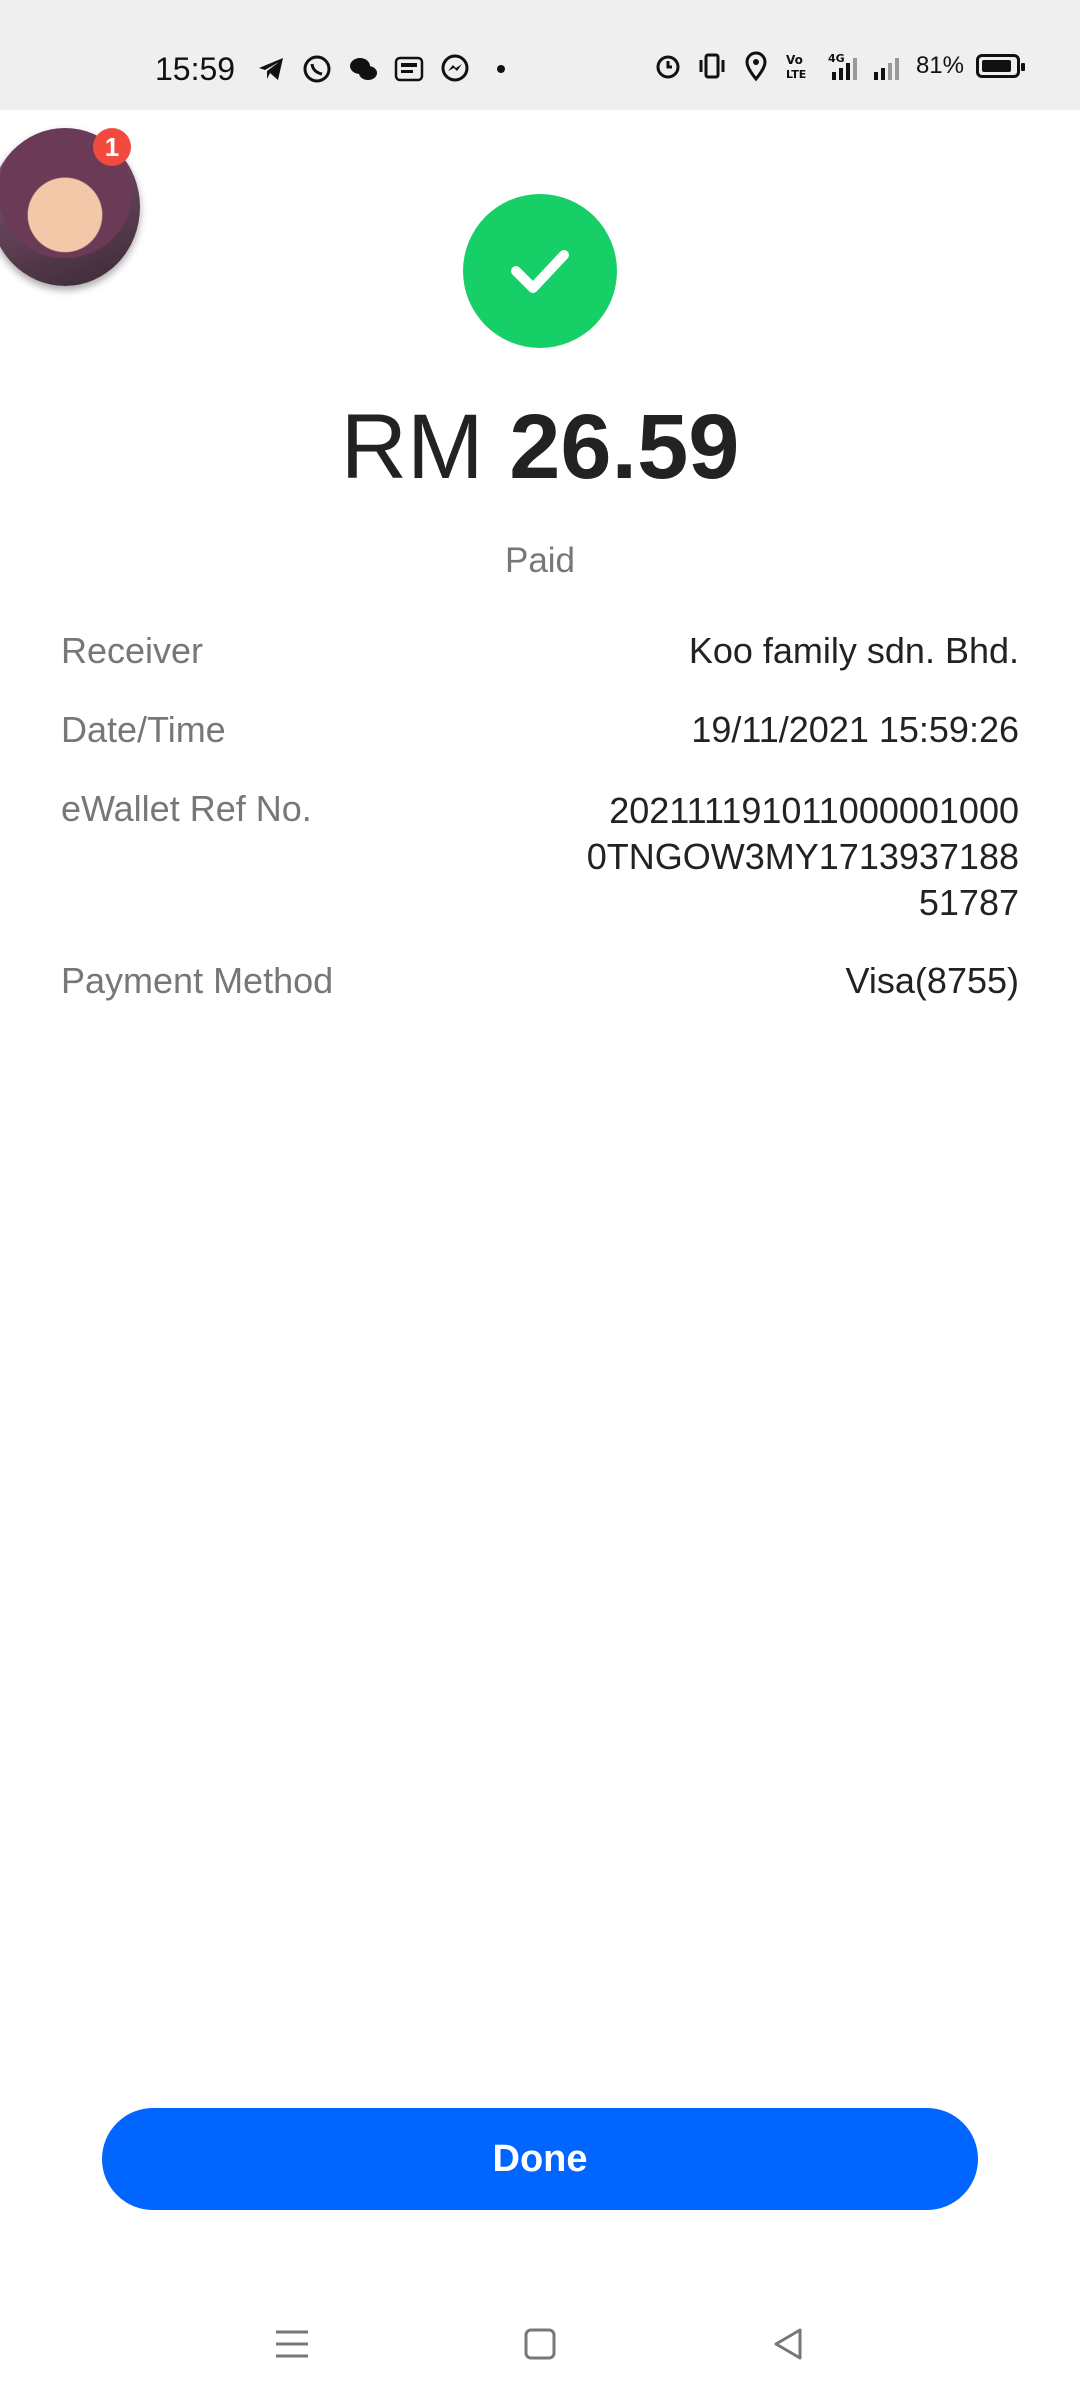  Describe the element at coordinates (939, 65) in the screenshot. I see `battery-percent: 81%` at that location.